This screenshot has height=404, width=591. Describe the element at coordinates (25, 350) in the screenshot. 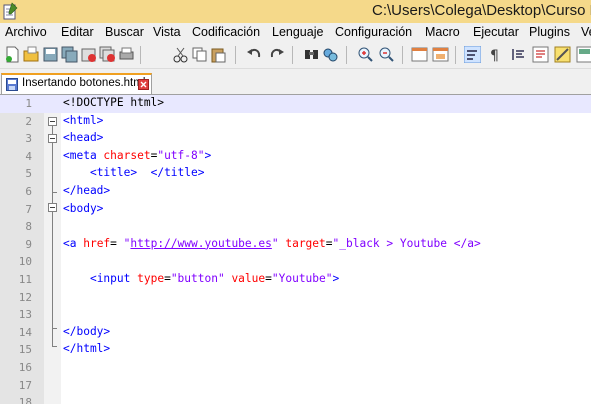

I see `line-number: 15` at that location.